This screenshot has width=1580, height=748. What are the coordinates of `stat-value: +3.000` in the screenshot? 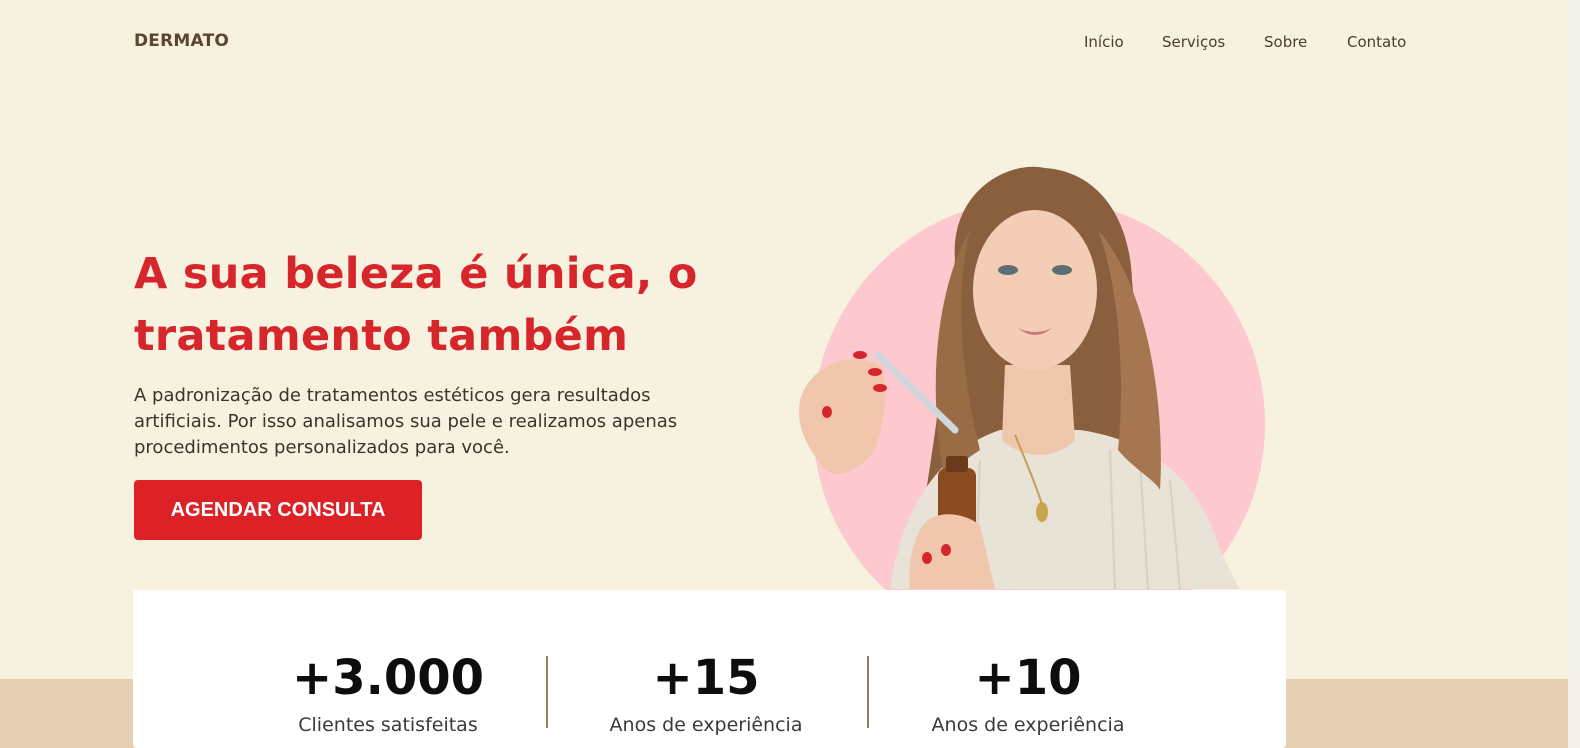 It's located at (388, 678).